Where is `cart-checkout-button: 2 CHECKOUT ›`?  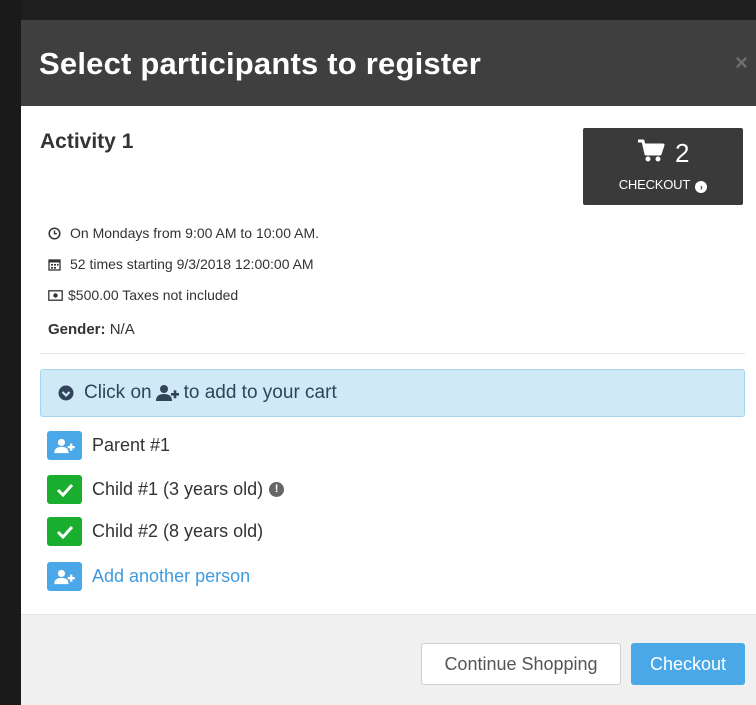 cart-checkout-button: 2 CHECKOUT › is located at coordinates (663, 166).